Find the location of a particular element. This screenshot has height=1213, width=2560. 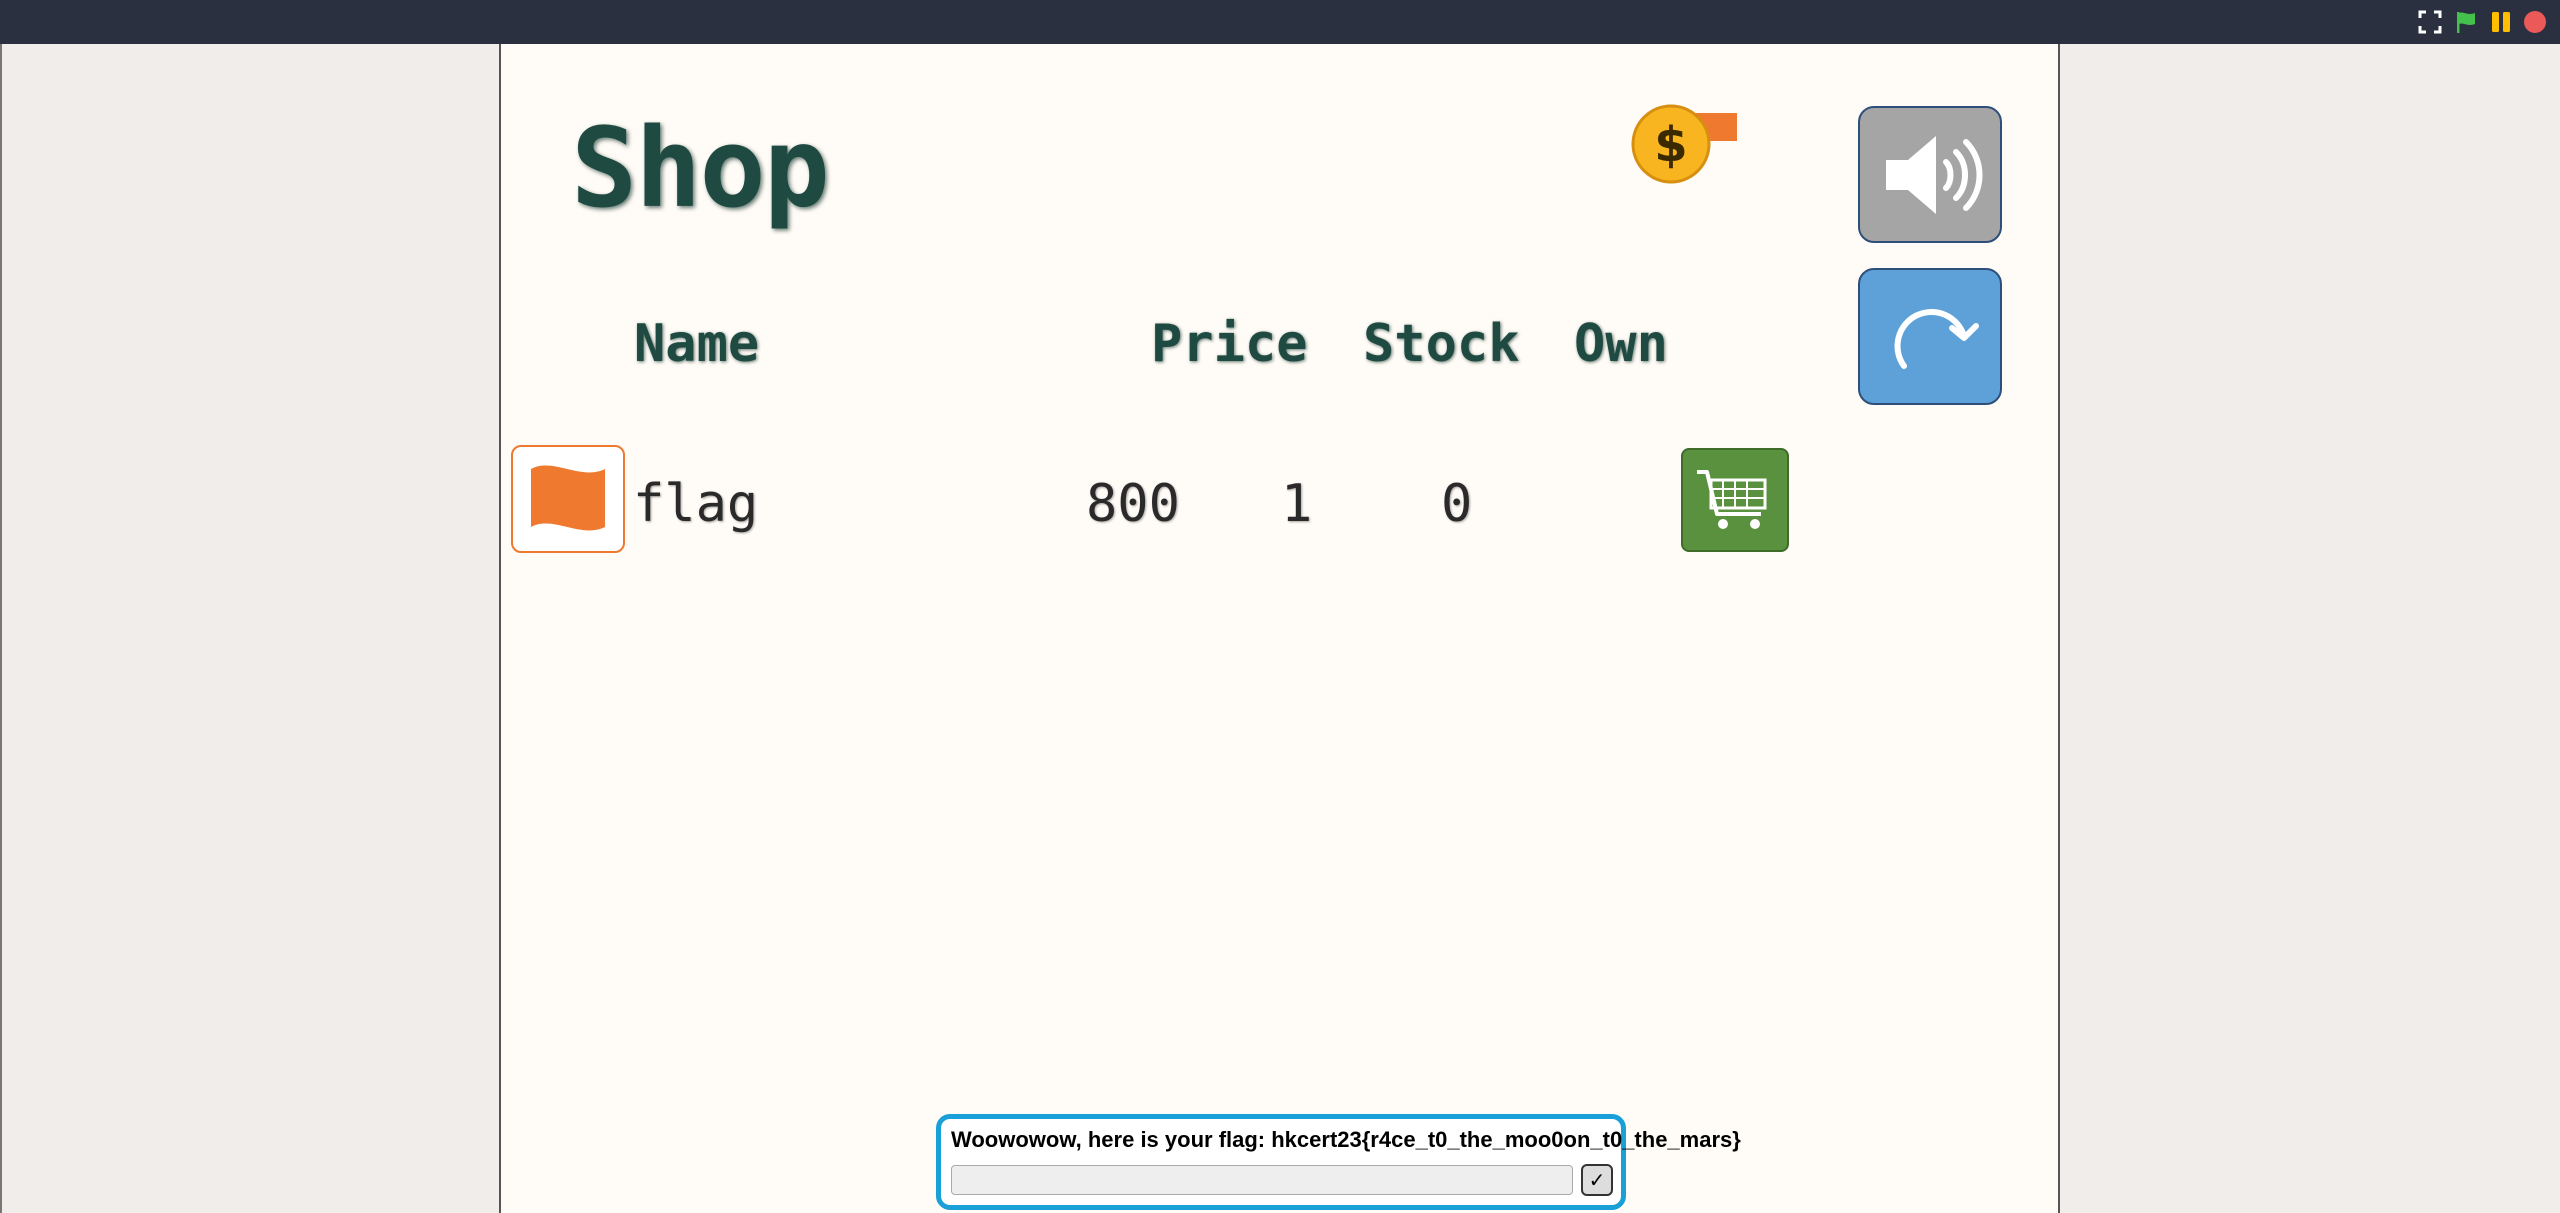

column-header-own: Own is located at coordinates (1621, 344).